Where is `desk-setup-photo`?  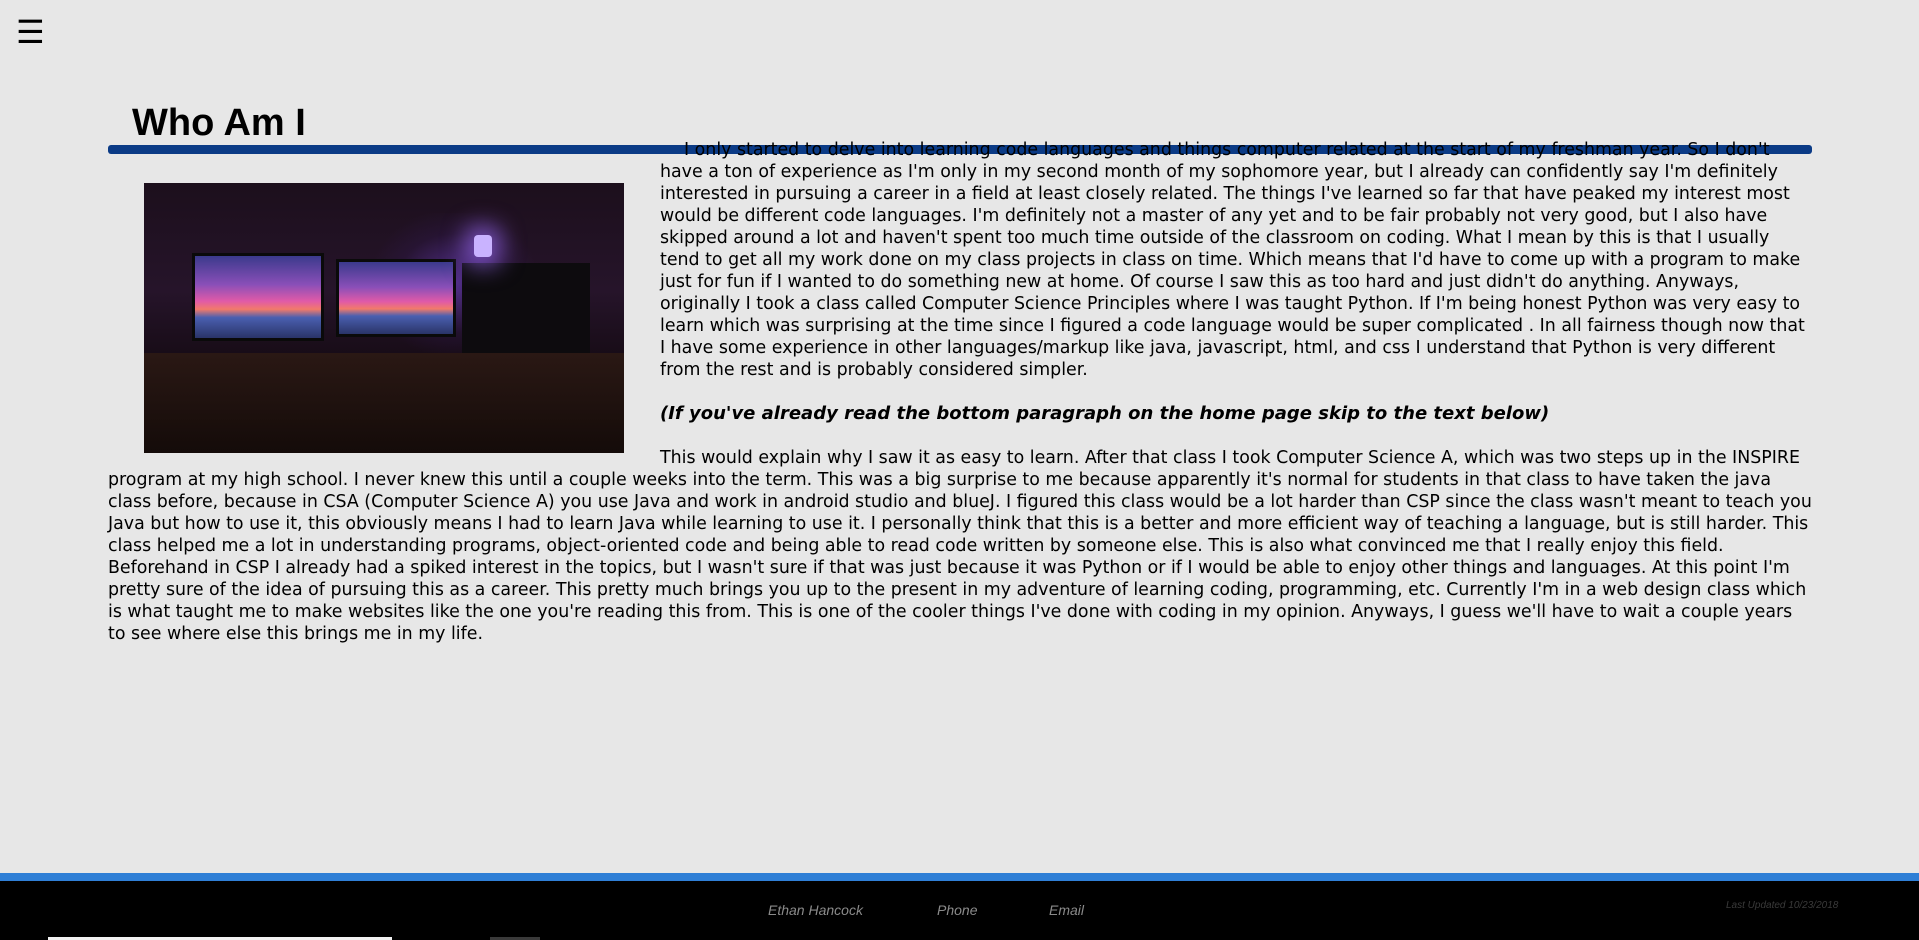 desk-setup-photo is located at coordinates (384, 318).